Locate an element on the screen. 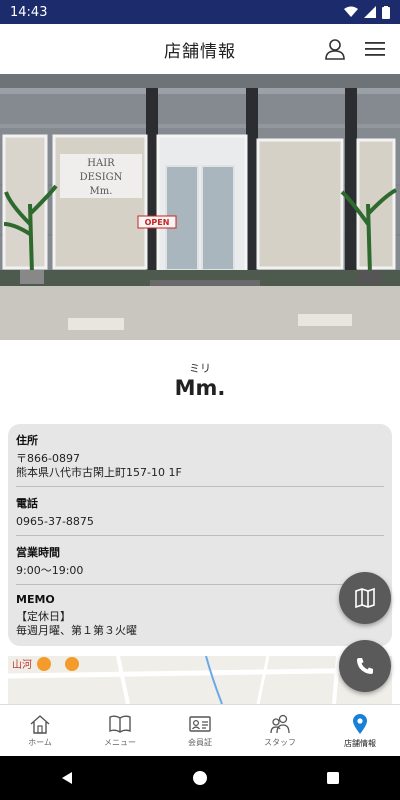  memo-label: MEMO is located at coordinates (35, 599).